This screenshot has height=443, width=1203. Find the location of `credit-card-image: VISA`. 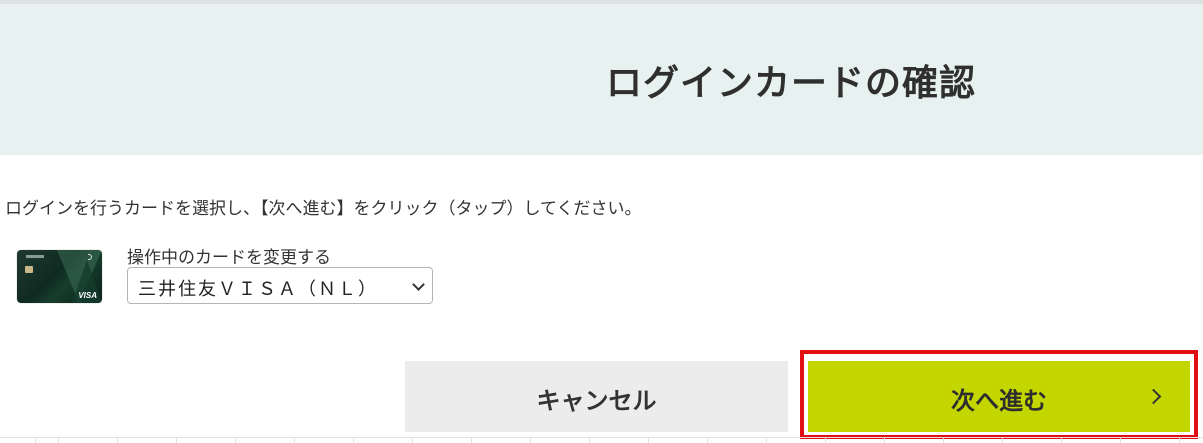

credit-card-image: VISA is located at coordinates (59, 276).